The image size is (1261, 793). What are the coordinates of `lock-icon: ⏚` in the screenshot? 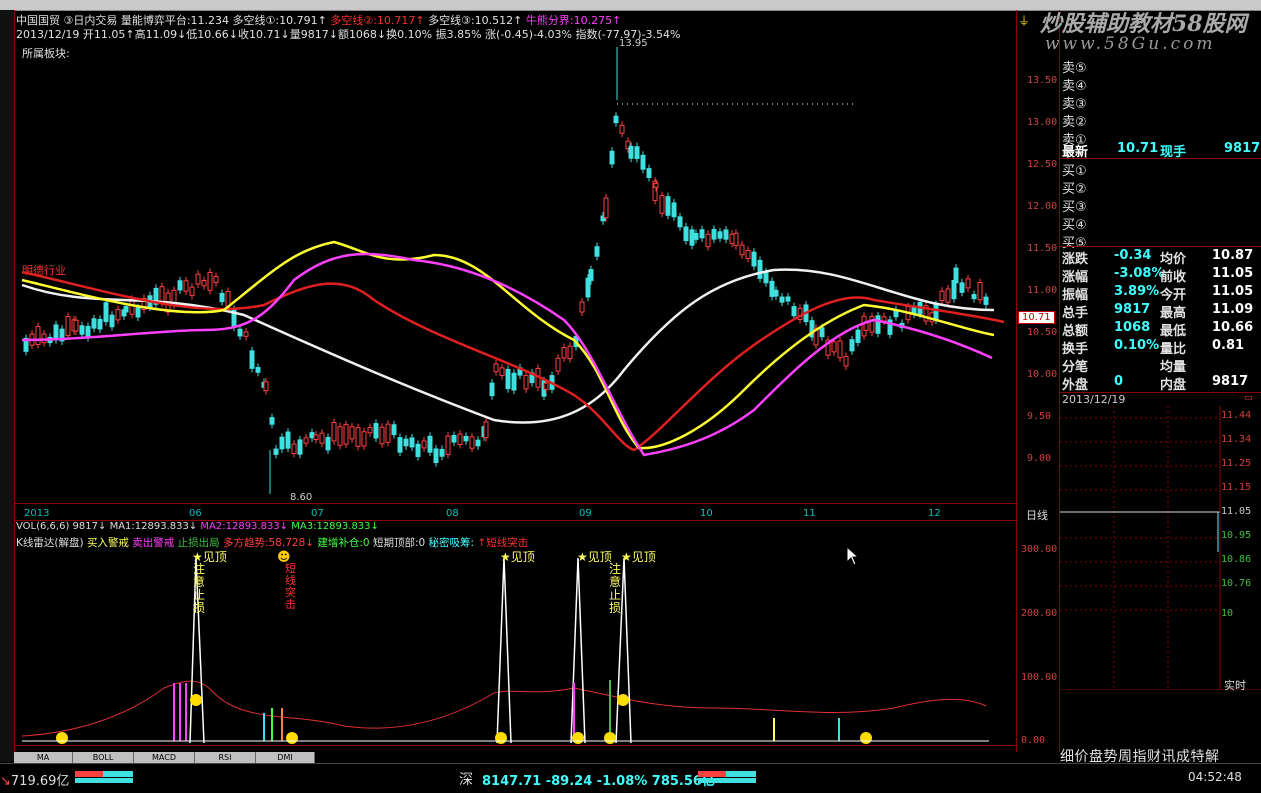 It's located at (1024, 20).